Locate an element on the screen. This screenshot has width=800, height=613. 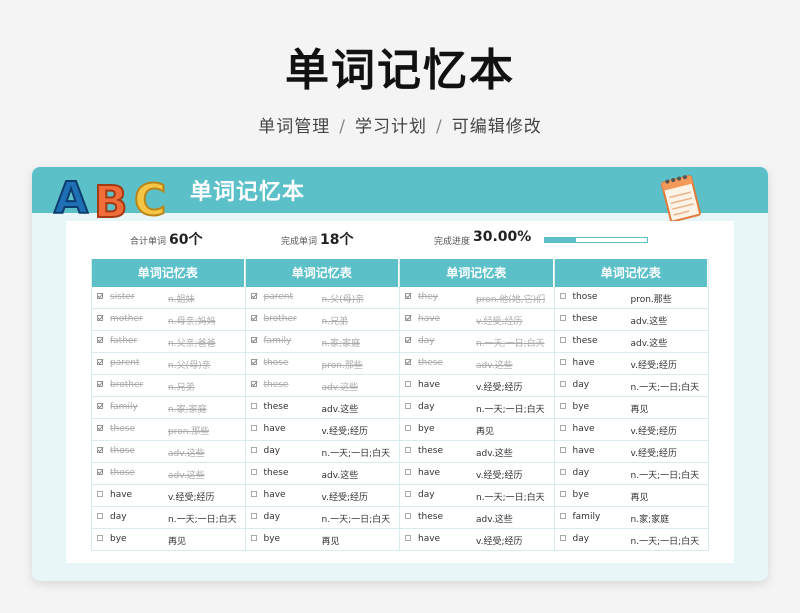
table-row: family n.家;家庭 is located at coordinates (322, 342).